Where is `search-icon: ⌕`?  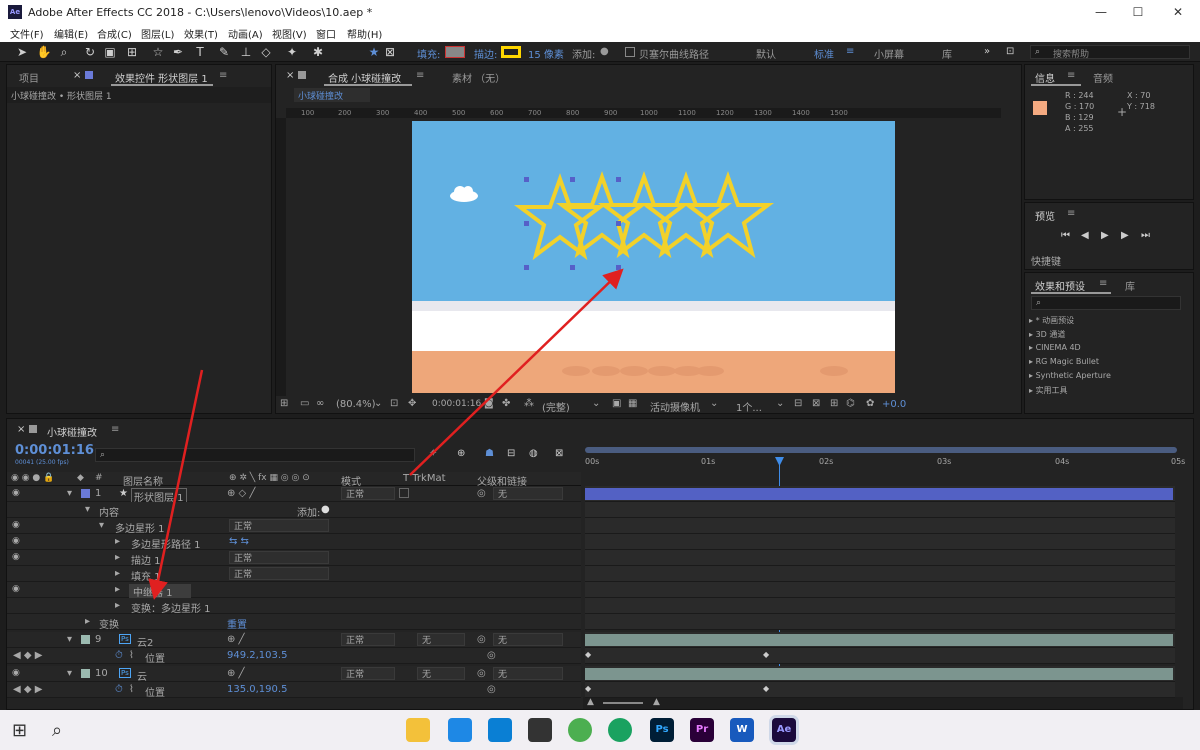 search-icon: ⌕ is located at coordinates (57, 730).